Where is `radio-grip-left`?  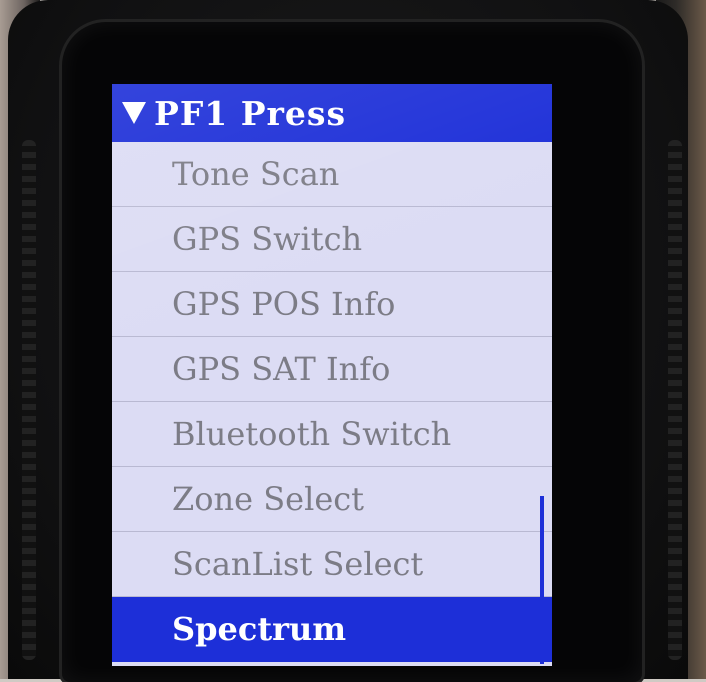 radio-grip-left is located at coordinates (29, 400).